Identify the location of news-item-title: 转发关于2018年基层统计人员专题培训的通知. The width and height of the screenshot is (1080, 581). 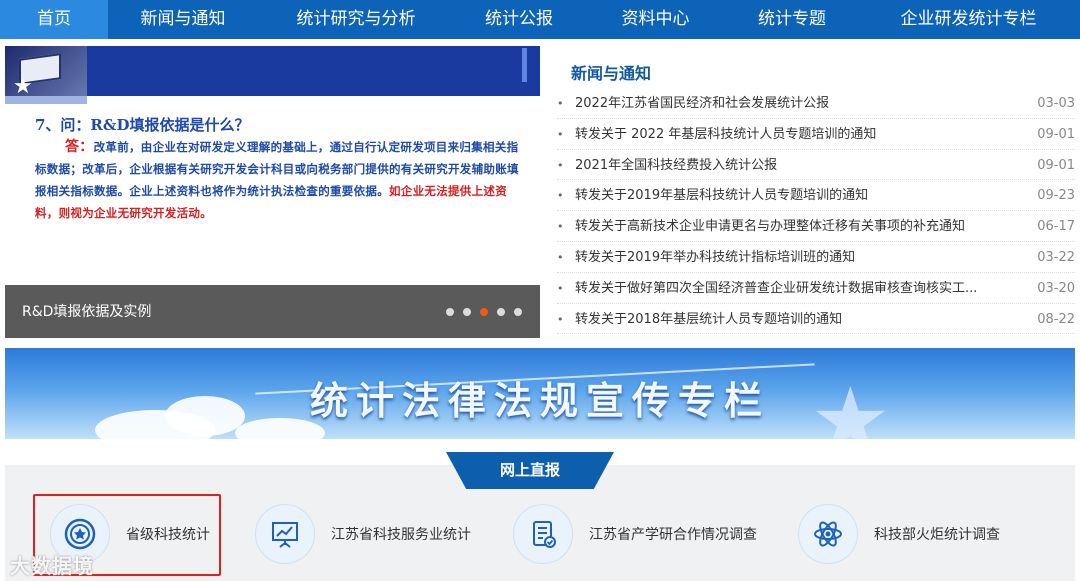
(785, 319).